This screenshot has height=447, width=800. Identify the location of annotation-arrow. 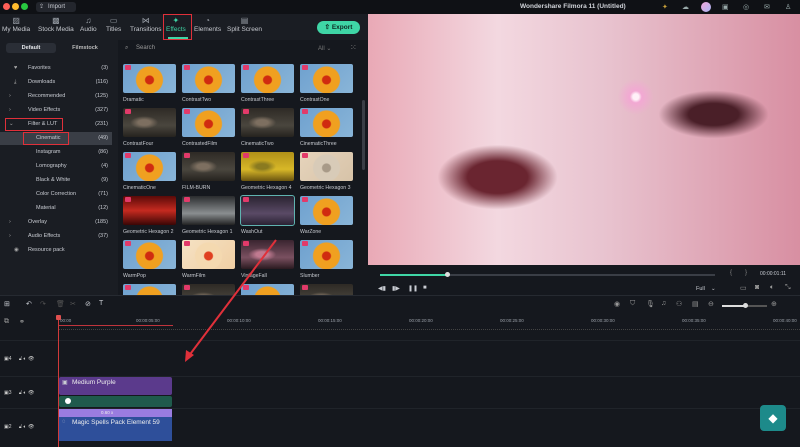
(231, 300).